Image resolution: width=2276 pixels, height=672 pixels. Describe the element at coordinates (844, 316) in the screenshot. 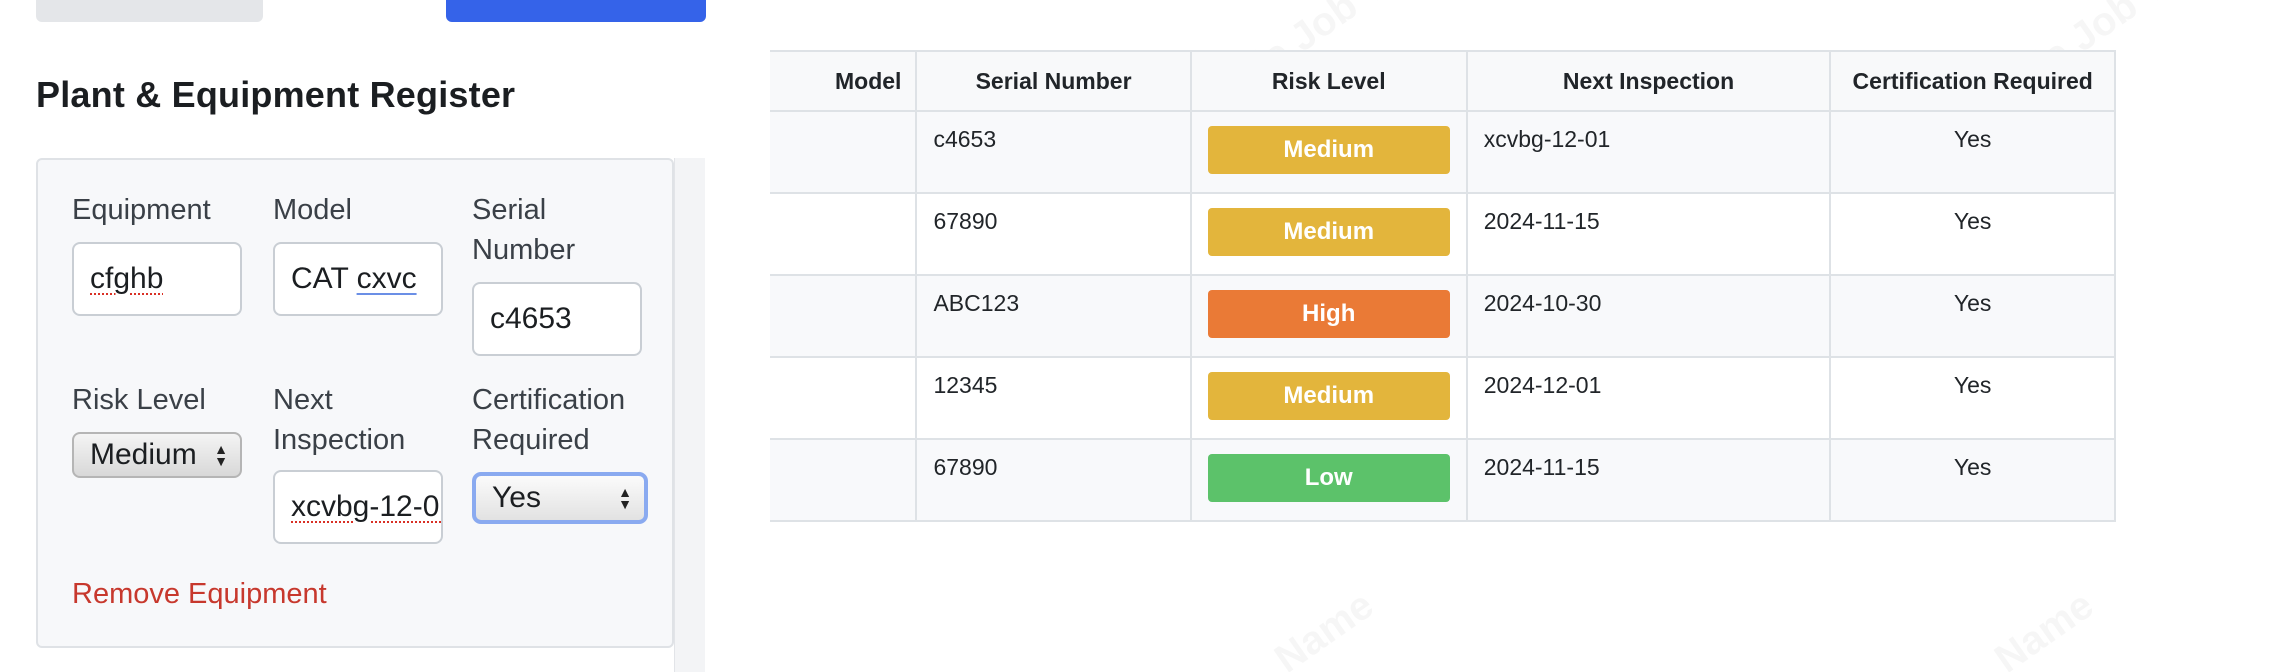

I see `cell-model: Grand` at that location.